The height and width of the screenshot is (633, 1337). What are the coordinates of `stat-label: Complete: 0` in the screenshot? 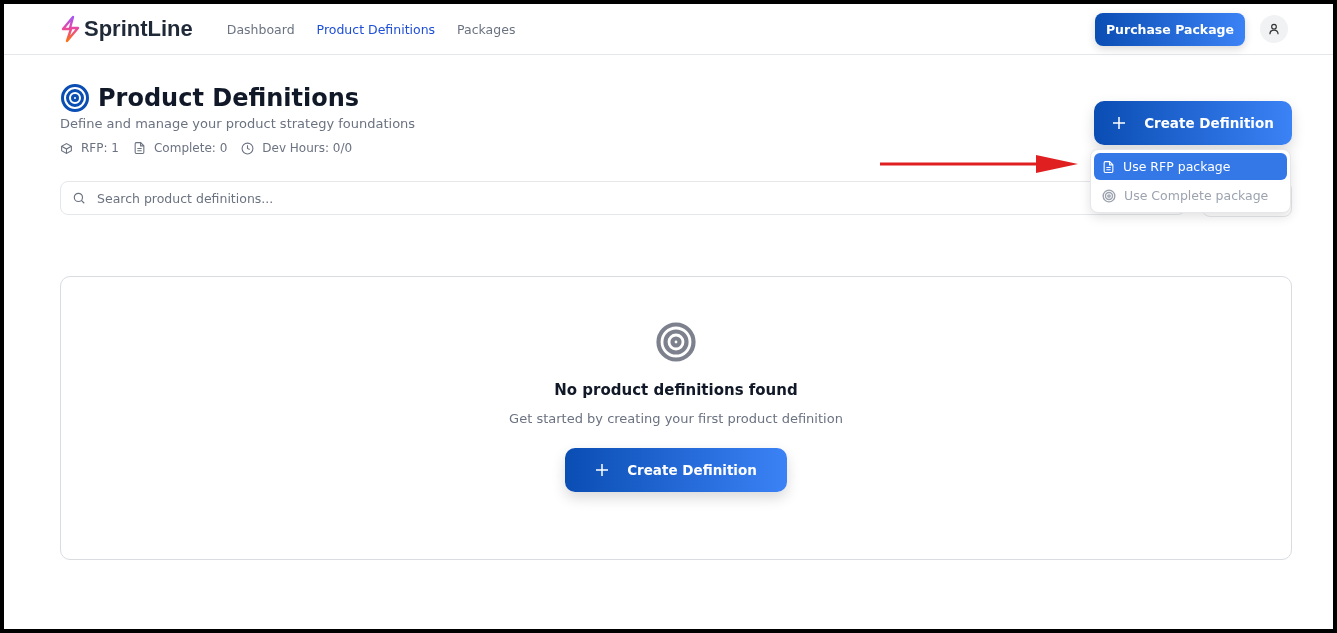 It's located at (190, 148).